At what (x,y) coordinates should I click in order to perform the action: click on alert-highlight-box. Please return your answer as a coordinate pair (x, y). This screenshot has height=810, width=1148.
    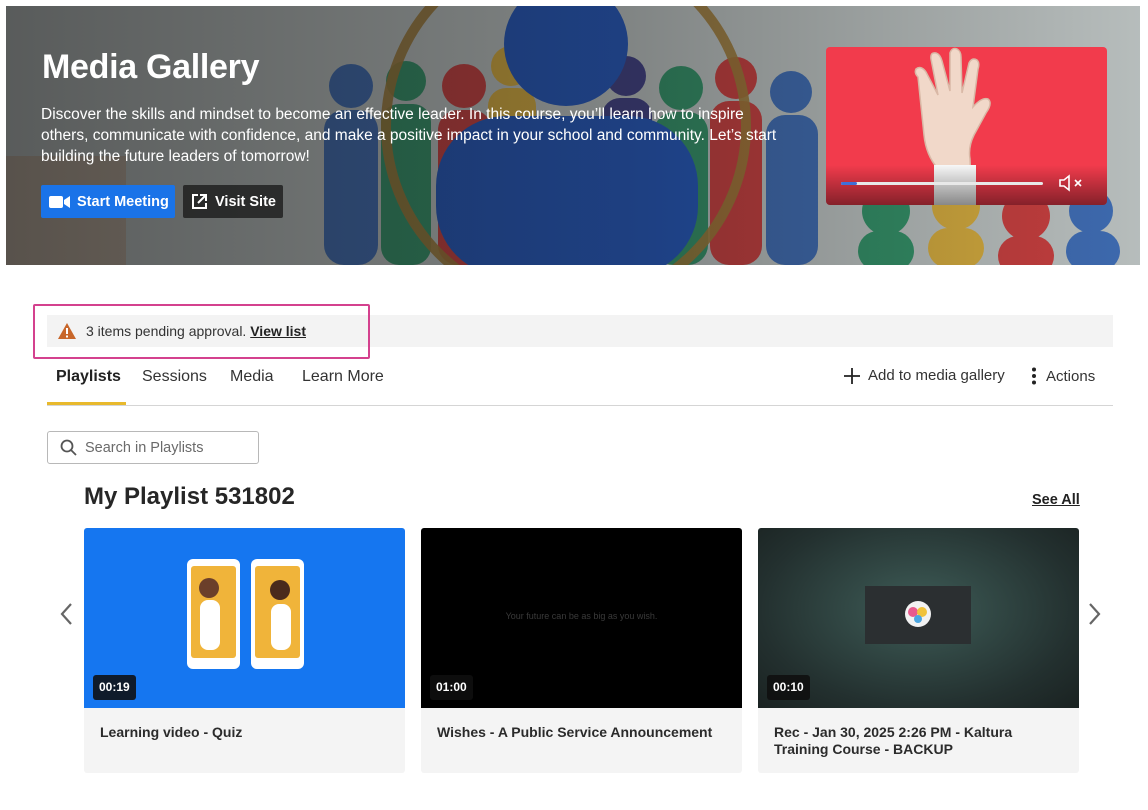
    Looking at the image, I should click on (201, 331).